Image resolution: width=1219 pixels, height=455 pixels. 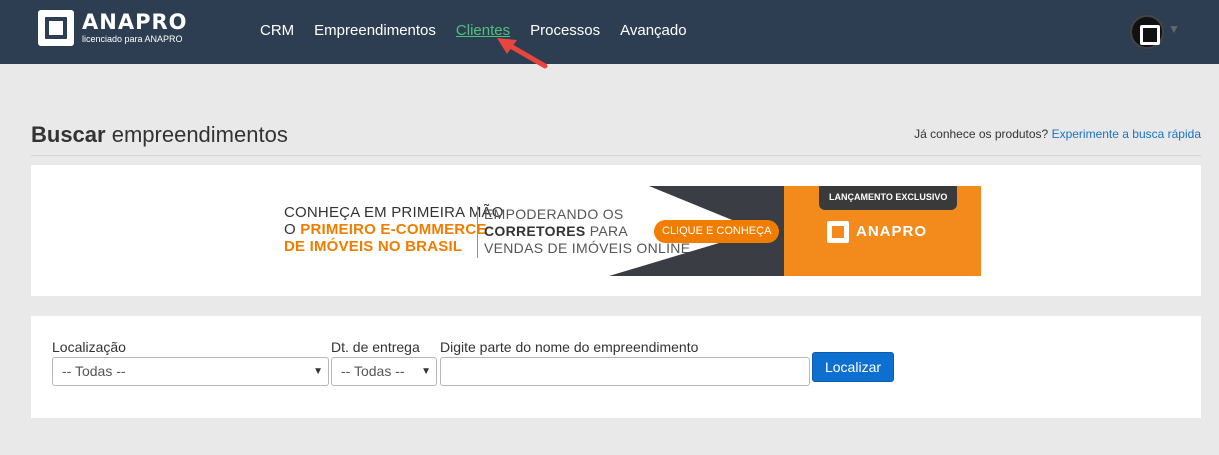 I want to click on banner-logo-icon, so click(x=838, y=232).